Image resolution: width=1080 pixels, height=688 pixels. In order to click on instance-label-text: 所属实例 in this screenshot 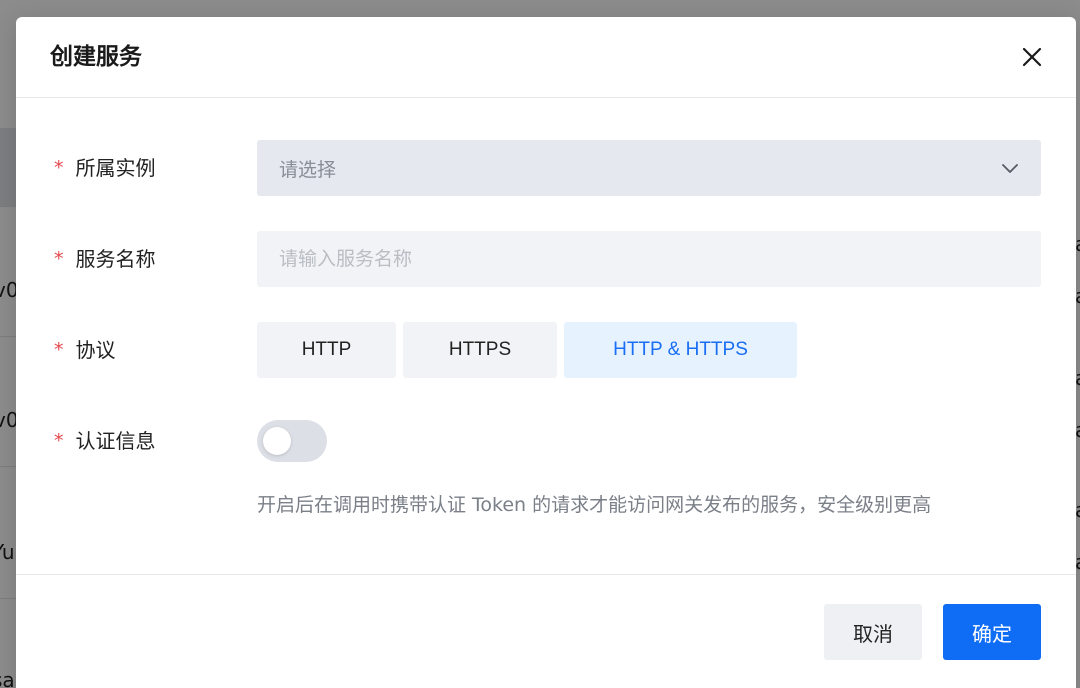, I will do `click(115, 168)`.